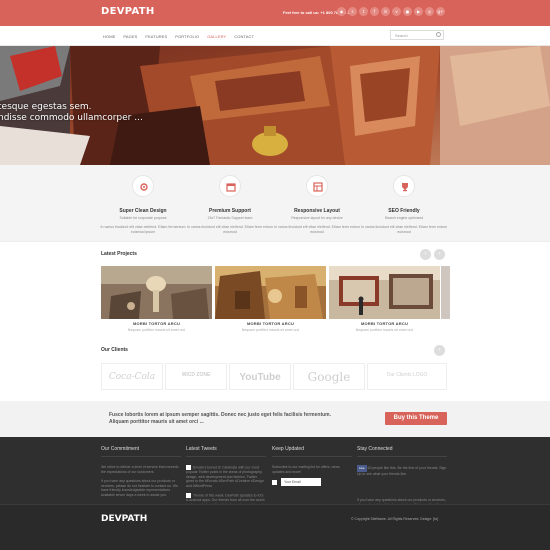  I want to click on nav-item-pages: PAGES, so click(130, 36).